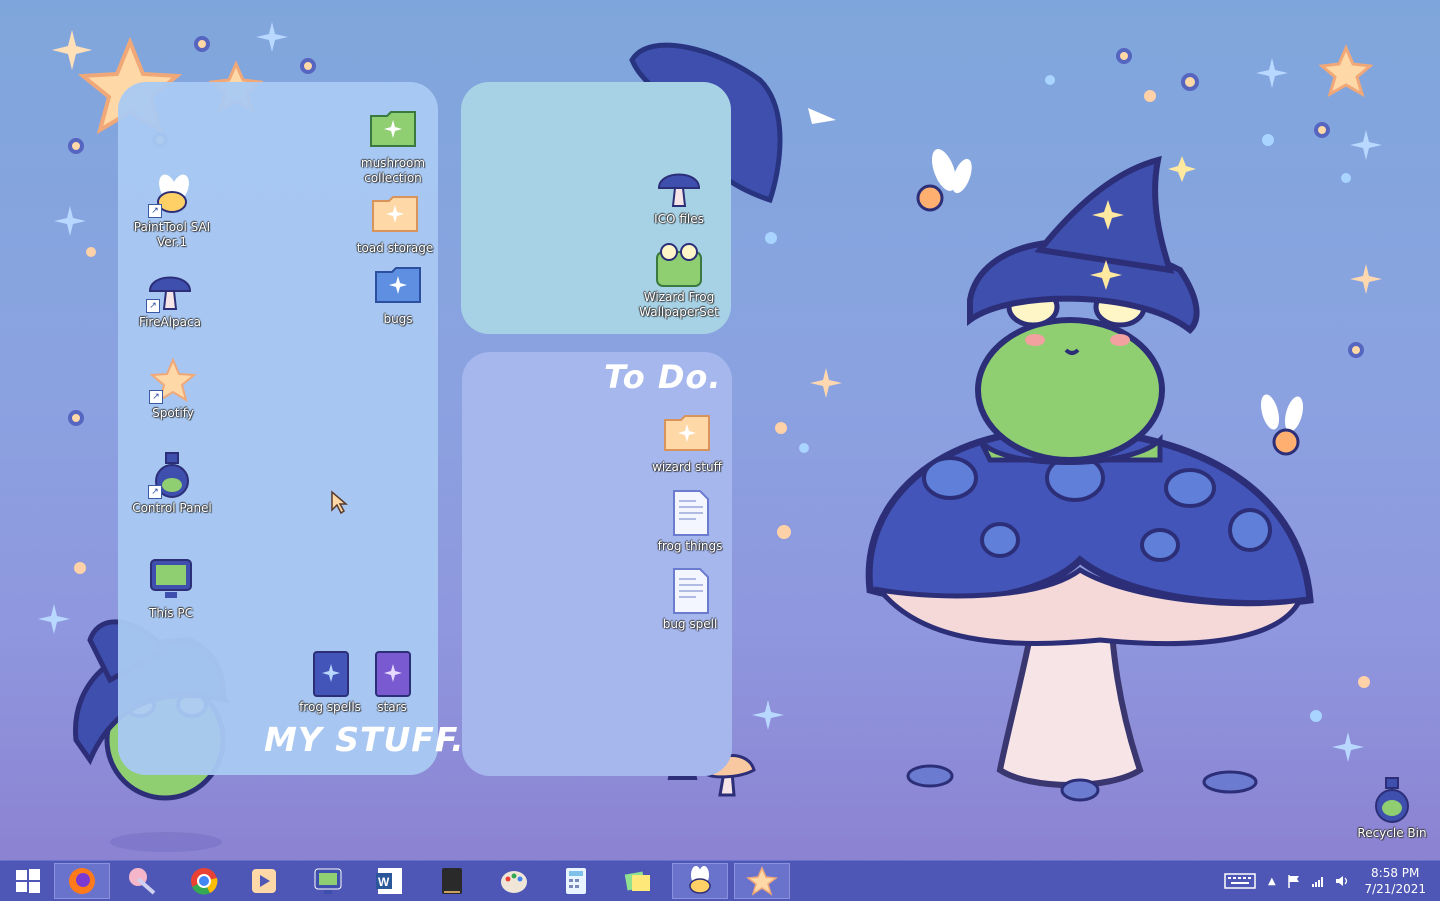  I want to click on clock-date: 7/21/2021, so click(1395, 889).